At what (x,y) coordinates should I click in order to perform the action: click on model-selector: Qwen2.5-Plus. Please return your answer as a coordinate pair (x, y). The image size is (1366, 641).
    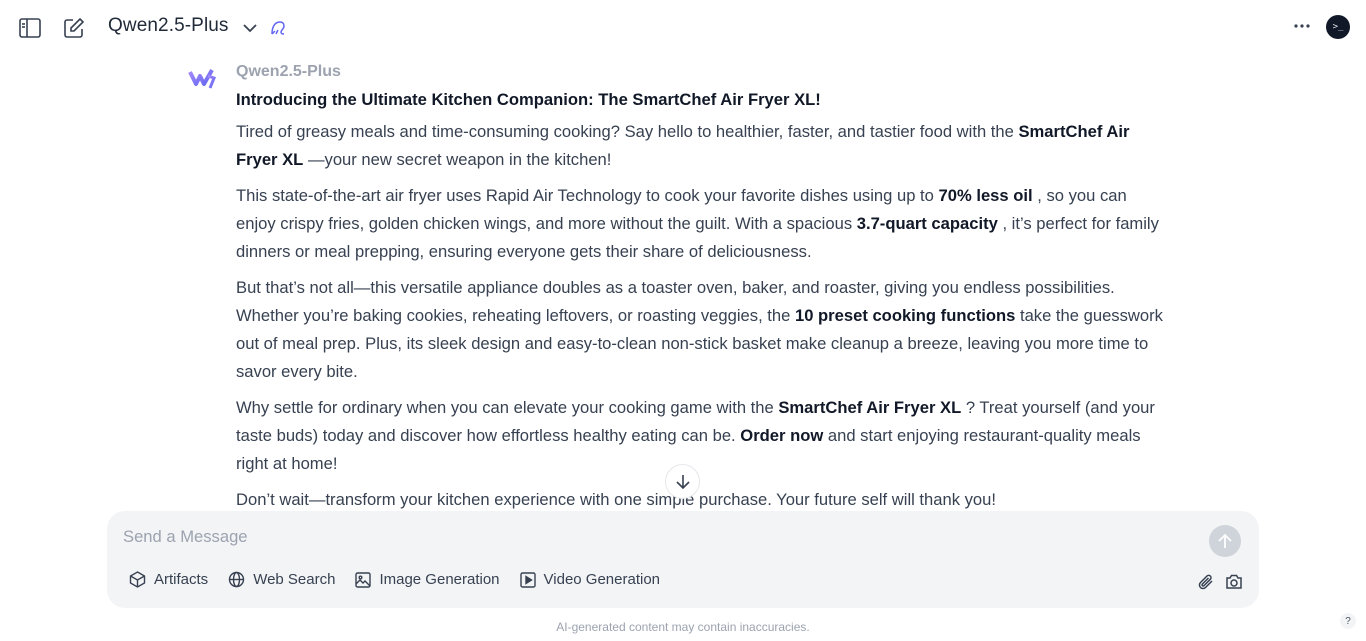
    Looking at the image, I should click on (168, 26).